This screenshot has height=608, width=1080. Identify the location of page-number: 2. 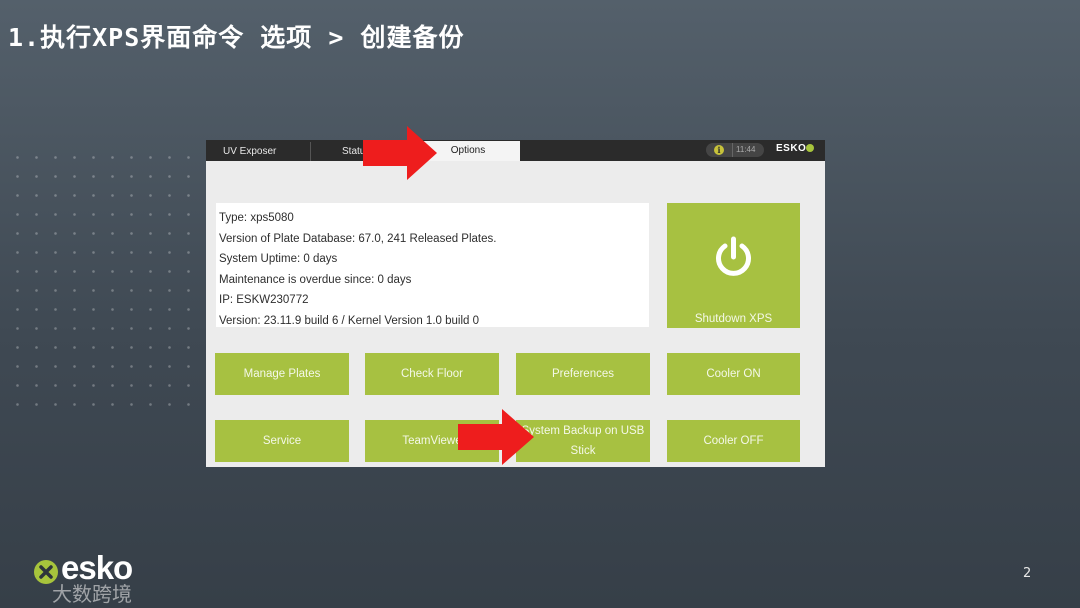
(1027, 573).